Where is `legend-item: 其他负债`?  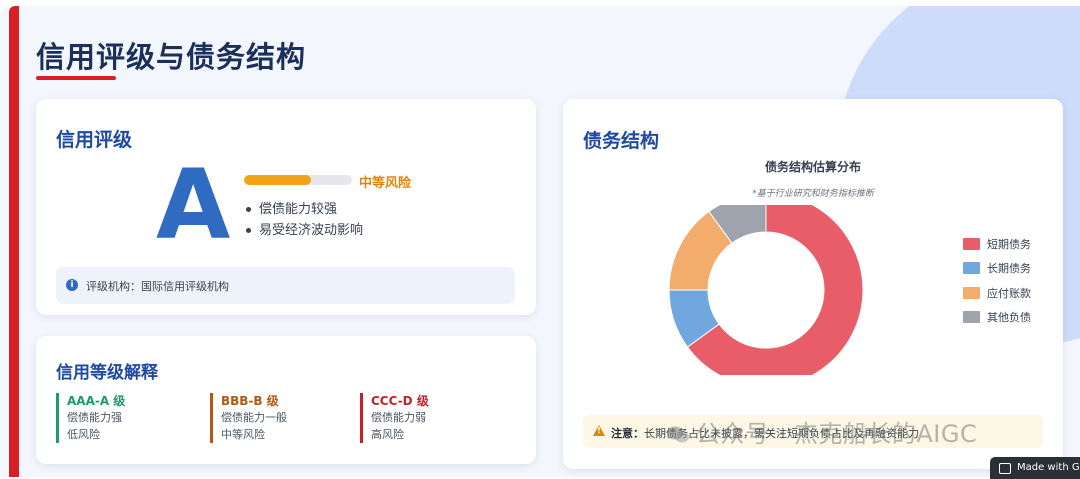 legend-item: 其他负债 is located at coordinates (997, 317).